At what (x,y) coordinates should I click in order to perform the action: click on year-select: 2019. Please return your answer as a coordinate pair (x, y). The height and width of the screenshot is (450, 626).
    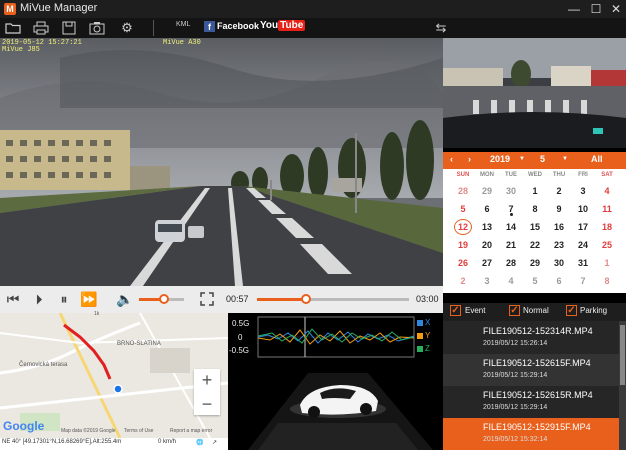
    Looking at the image, I should click on (500, 159).